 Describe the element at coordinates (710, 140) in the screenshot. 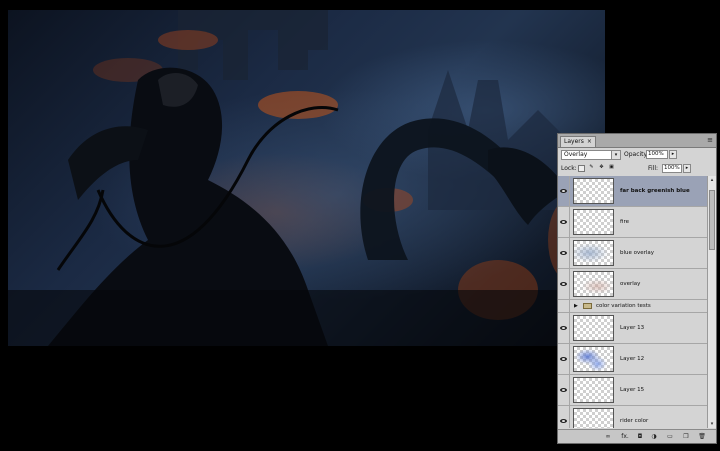

I see `panel-menu-icon: ≡` at that location.